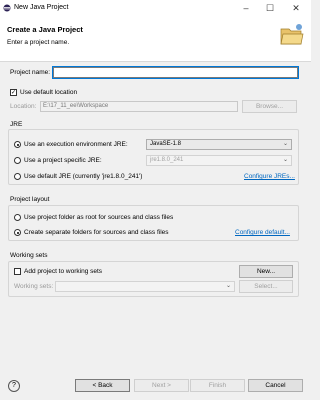 The image size is (320, 400). I want to click on jre-execution-env-label: Use an execution environment JRE:, so click(76, 144).